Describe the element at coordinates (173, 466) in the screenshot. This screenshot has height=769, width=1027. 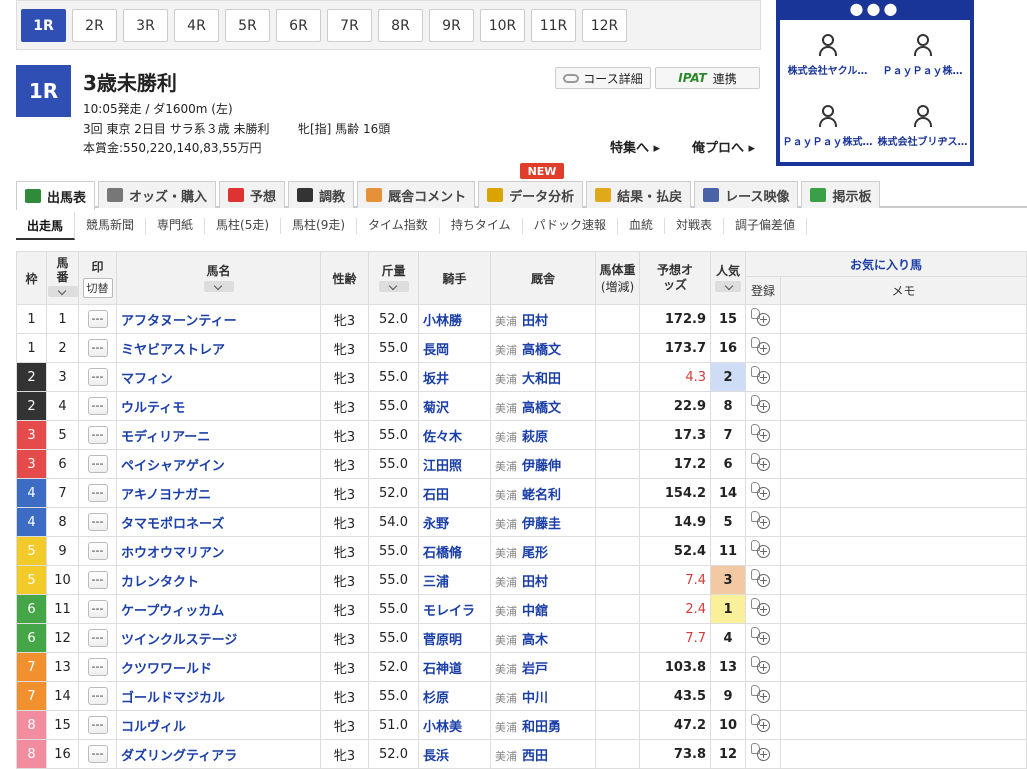
I see `horse-name-link: ペイシャアゲイン` at that location.